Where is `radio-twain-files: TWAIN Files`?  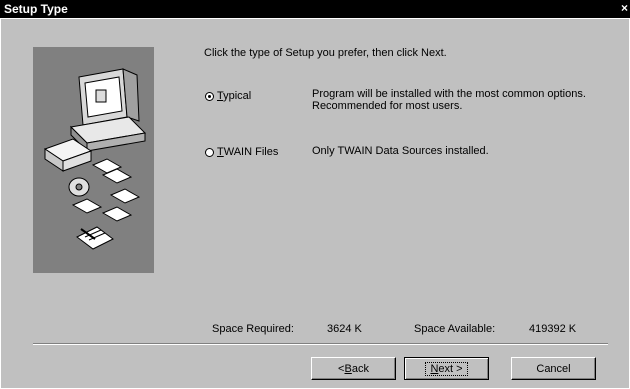
radio-twain-files: TWAIN Files is located at coordinates (241, 152).